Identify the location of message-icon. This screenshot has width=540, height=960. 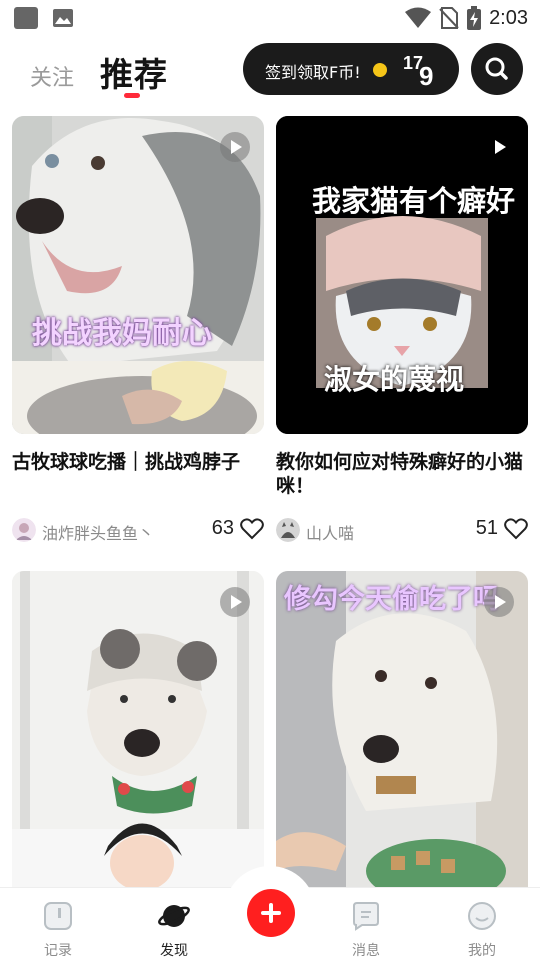
(366, 916).